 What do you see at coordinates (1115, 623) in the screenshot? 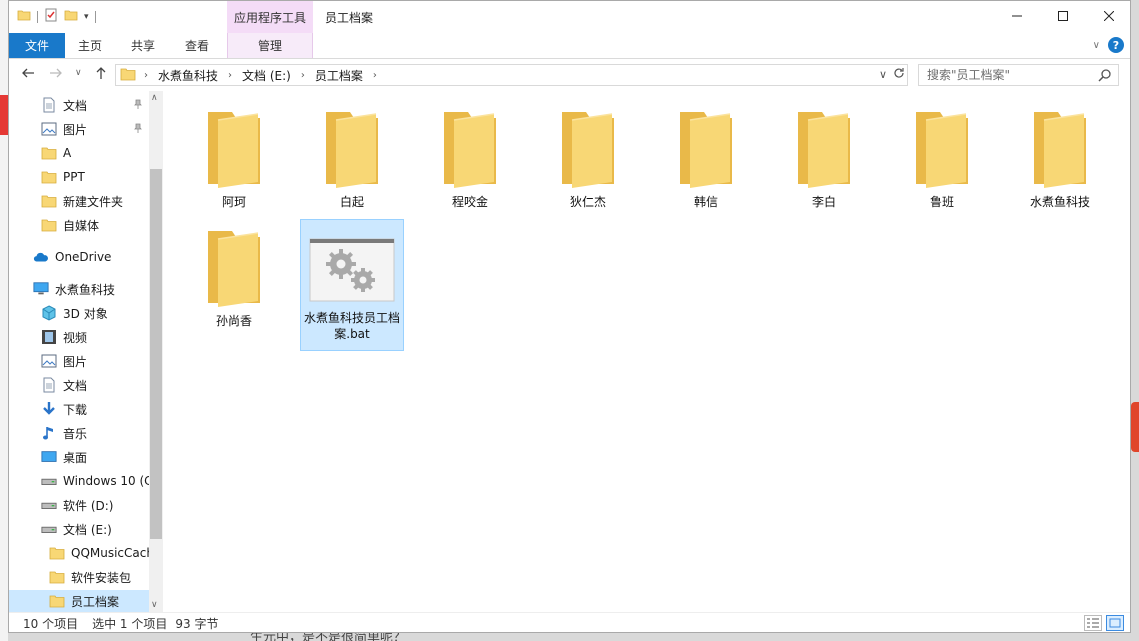
I see `large-icons-view-button` at bounding box center [1115, 623].